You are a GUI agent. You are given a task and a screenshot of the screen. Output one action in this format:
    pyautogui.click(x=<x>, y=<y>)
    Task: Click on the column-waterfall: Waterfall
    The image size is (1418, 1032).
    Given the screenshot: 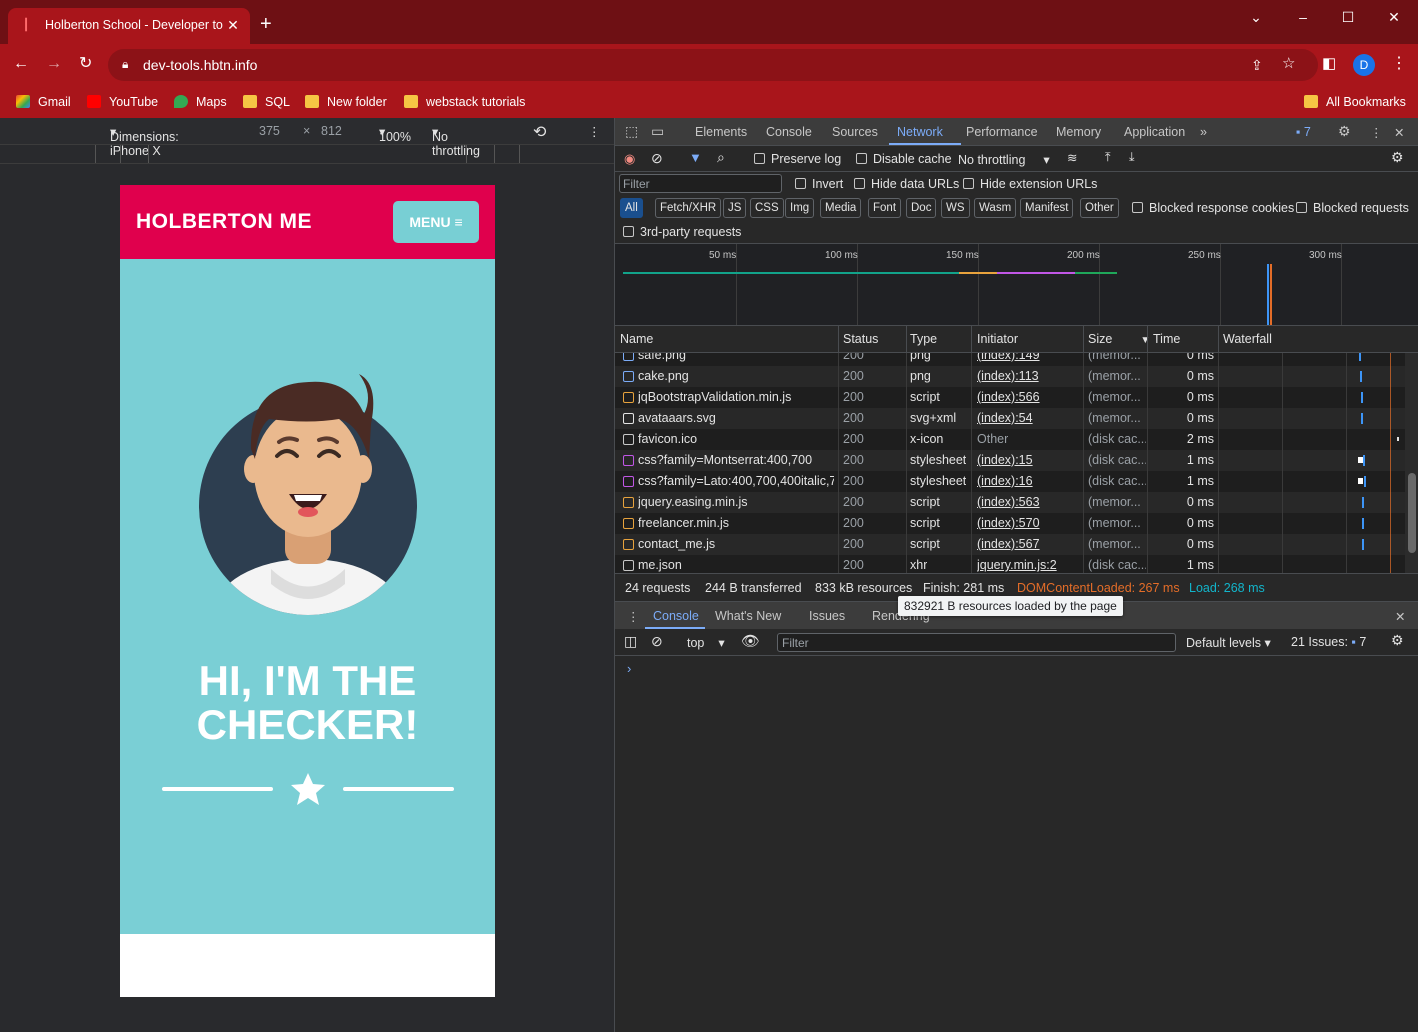 What is the action you would take?
    pyautogui.click(x=1247, y=339)
    